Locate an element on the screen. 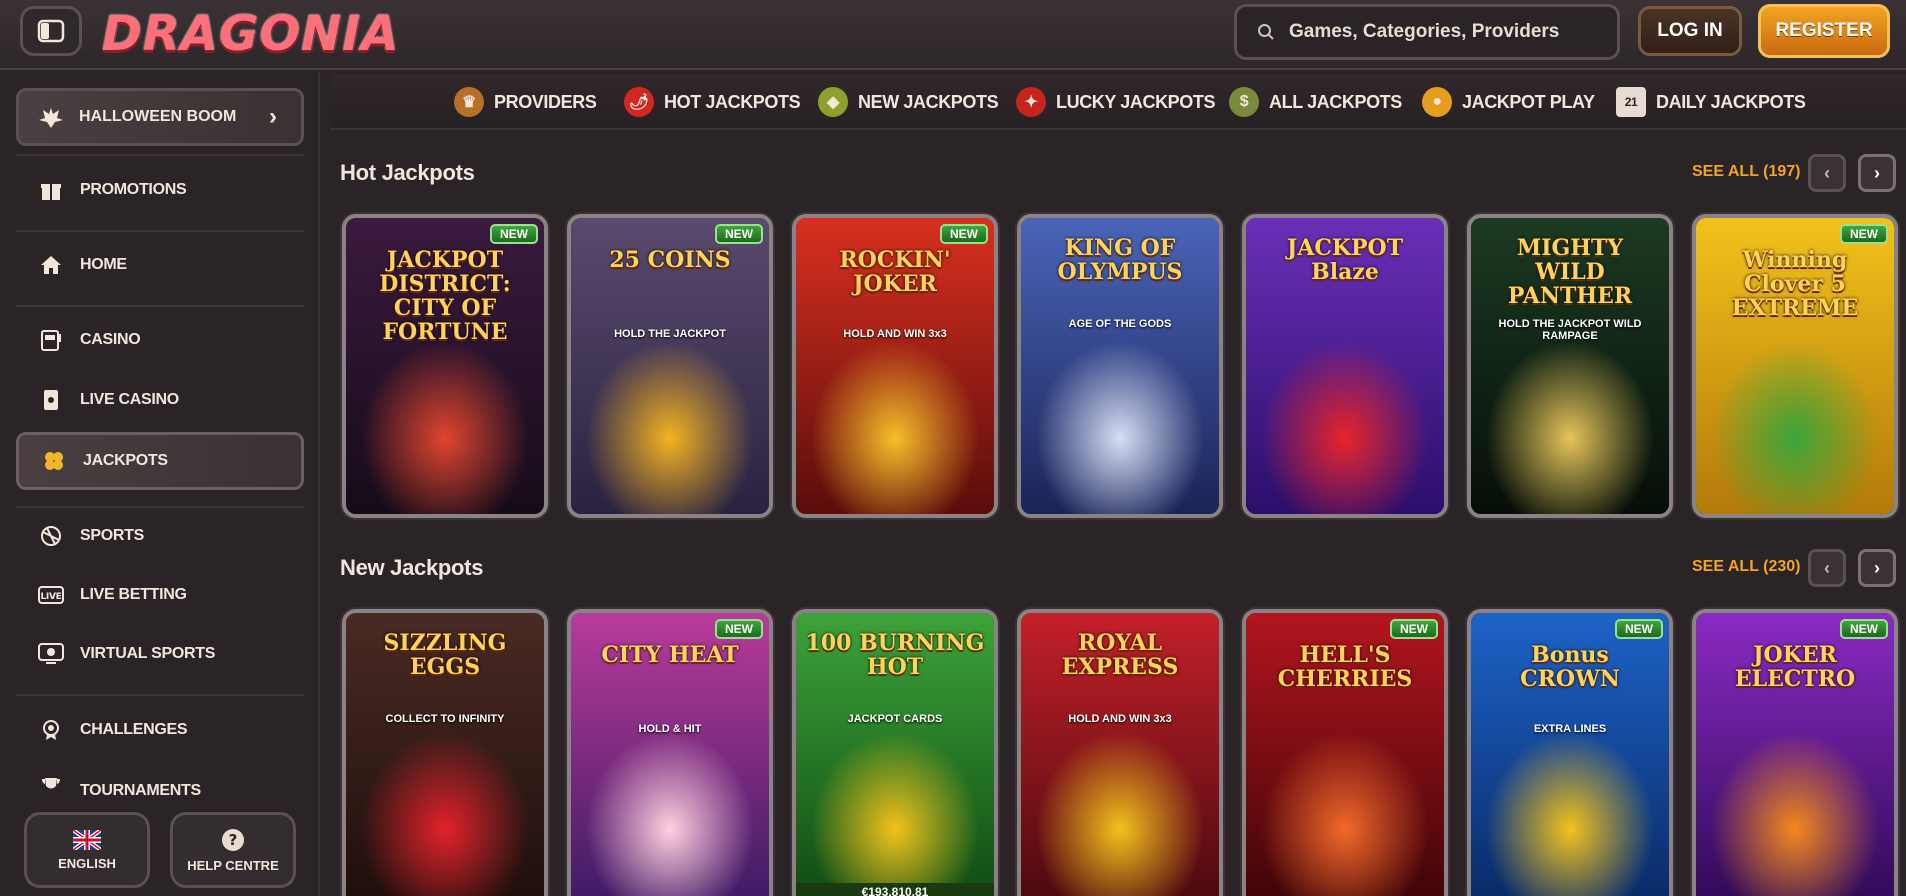 The width and height of the screenshot is (1906, 896). game-card: Winning Clover 5 EXTREME NEW is located at coordinates (1795, 366).